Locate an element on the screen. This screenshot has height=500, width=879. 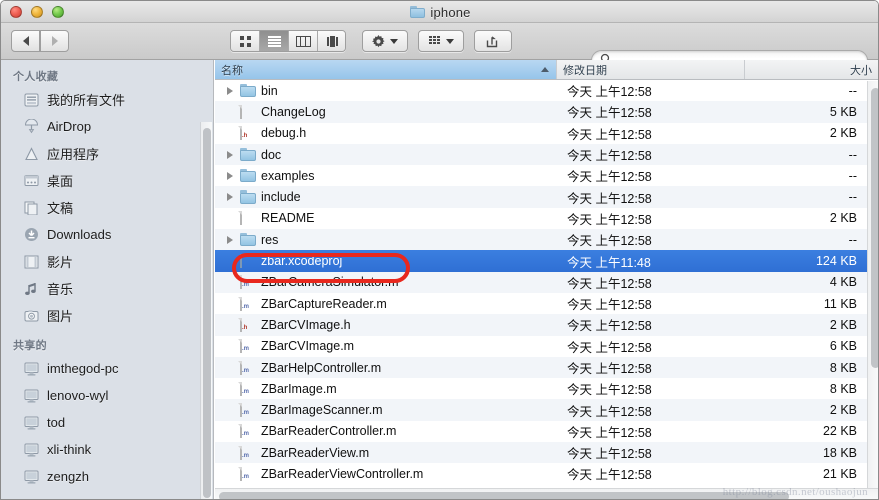
table-row: .h ZBarCVImage.h 今天 上午12:58 2 KB is located at coordinates (546, 325).